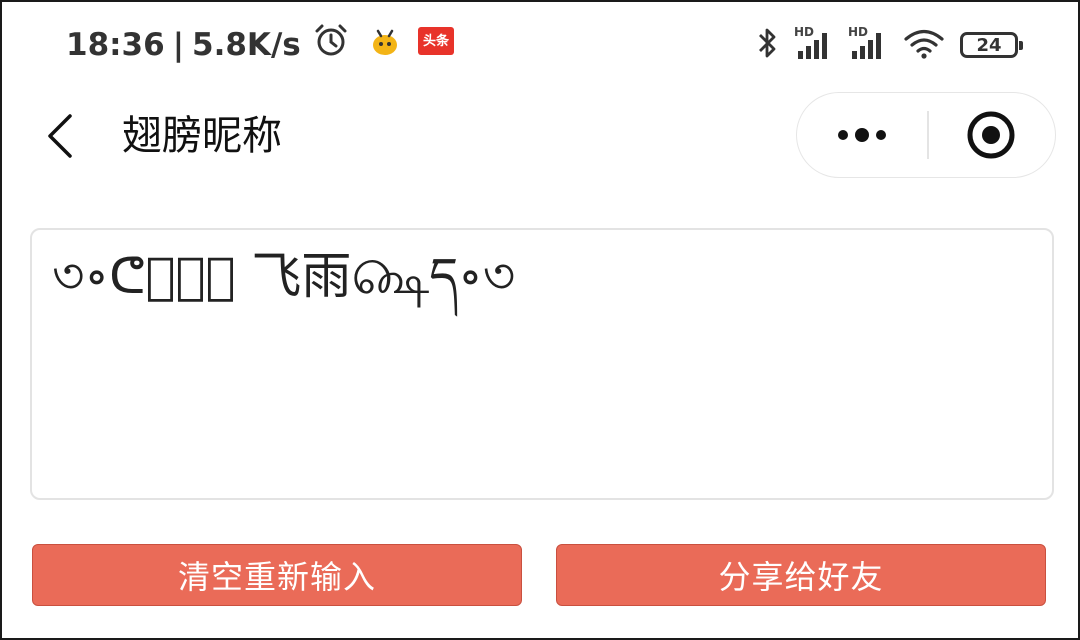  Describe the element at coordinates (992, 146) in the screenshot. I see `target-close-icon` at that location.